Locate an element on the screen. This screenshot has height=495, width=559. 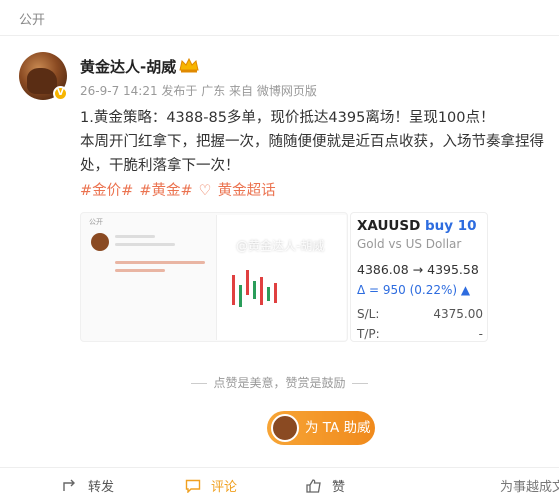
trade-delta: Δ = 950 (0.22%) ▲ is located at coordinates (414, 290).